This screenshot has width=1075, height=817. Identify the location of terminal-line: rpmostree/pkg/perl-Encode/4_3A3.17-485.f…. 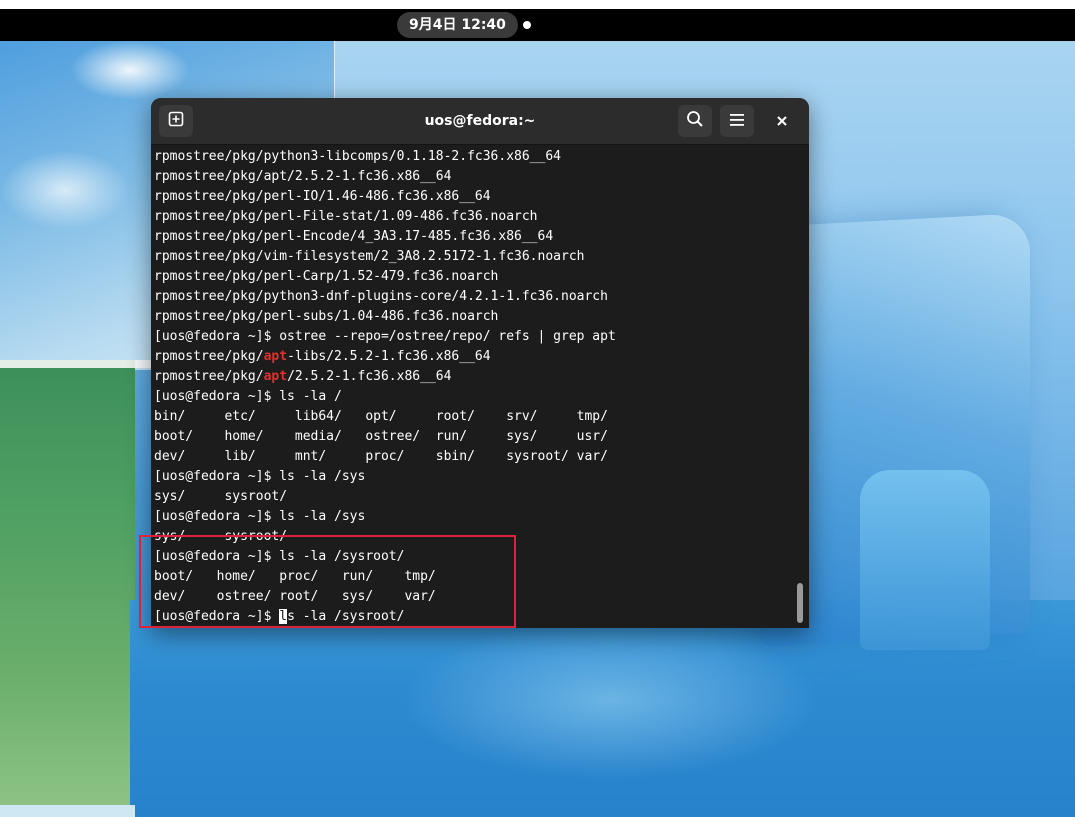
(354, 236).